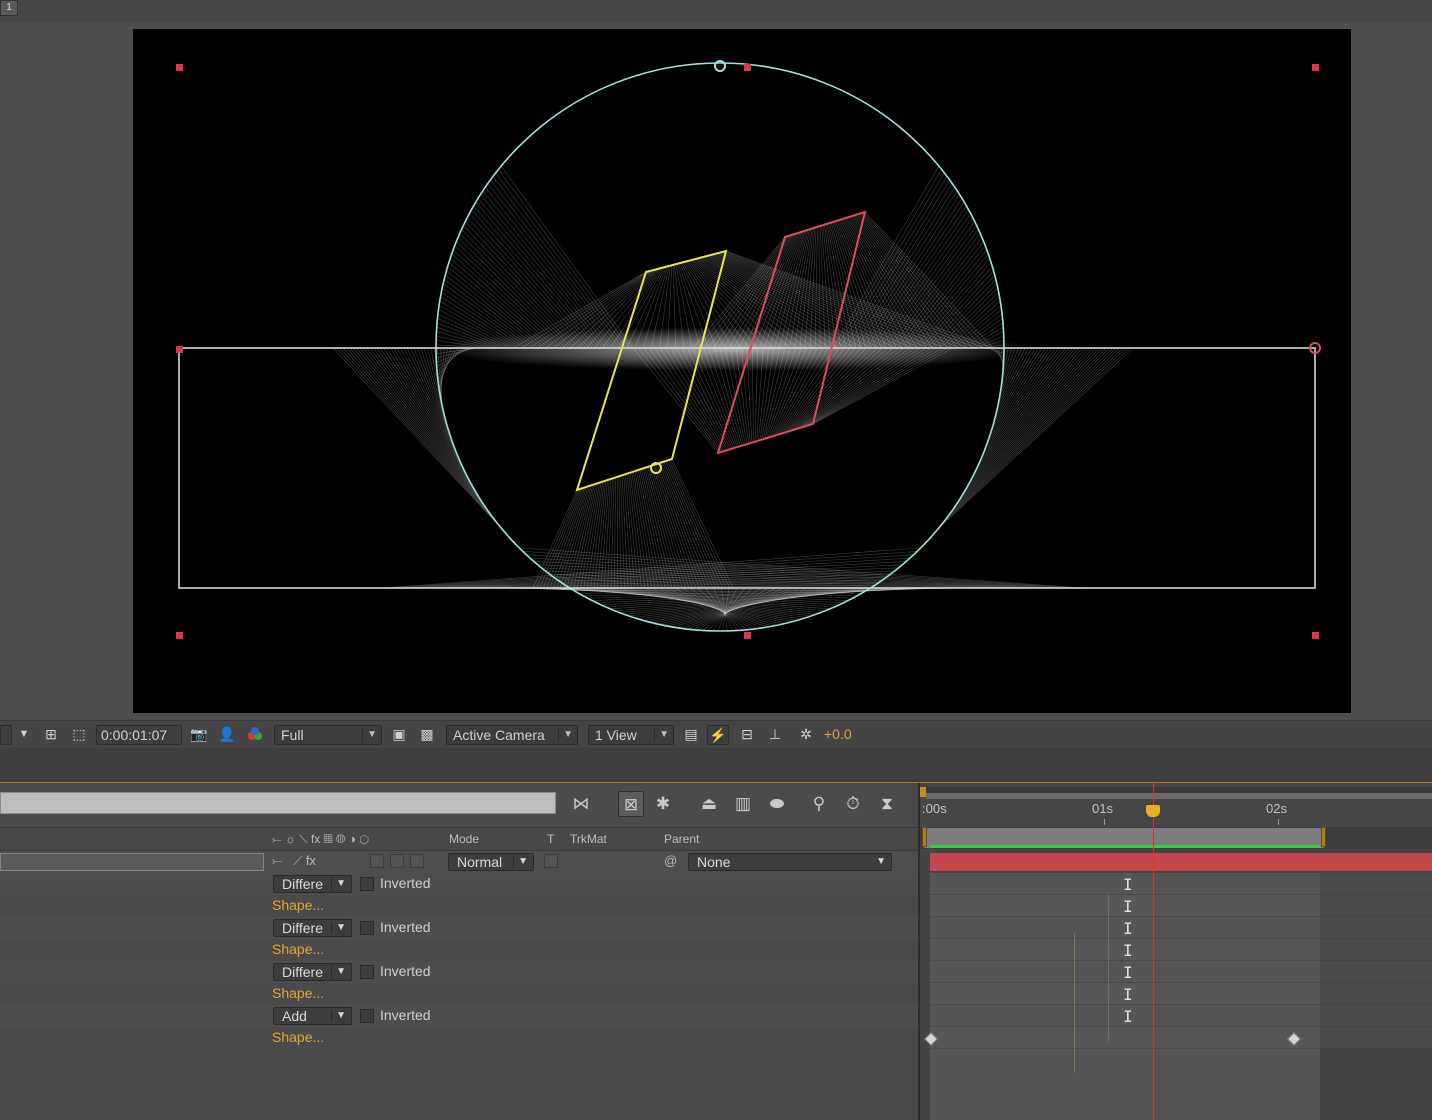 The width and height of the screenshot is (1432, 1120). Describe the element at coordinates (709, 804) in the screenshot. I see `frame-blending-icon: ⏏` at that location.